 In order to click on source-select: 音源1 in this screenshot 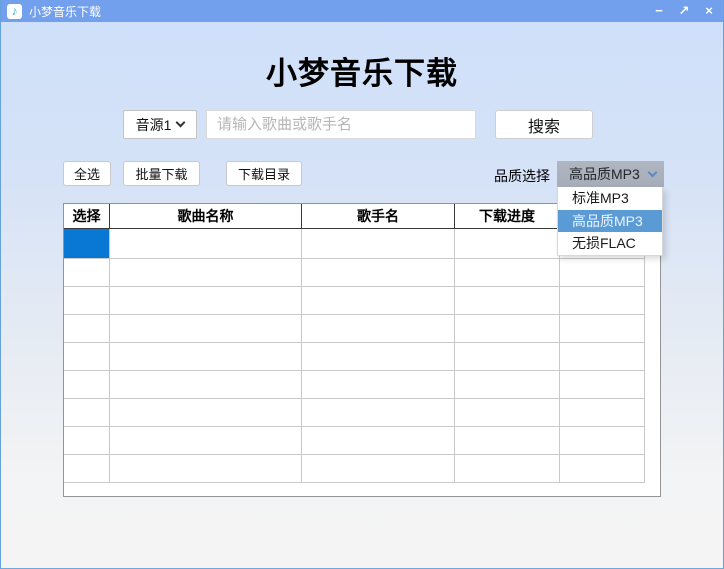, I will do `click(160, 124)`.